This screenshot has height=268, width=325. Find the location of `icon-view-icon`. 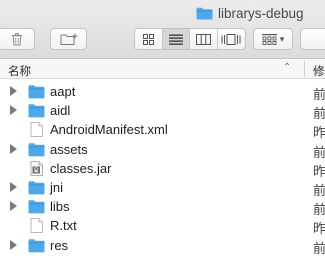

icon-view-icon is located at coordinates (148, 39).